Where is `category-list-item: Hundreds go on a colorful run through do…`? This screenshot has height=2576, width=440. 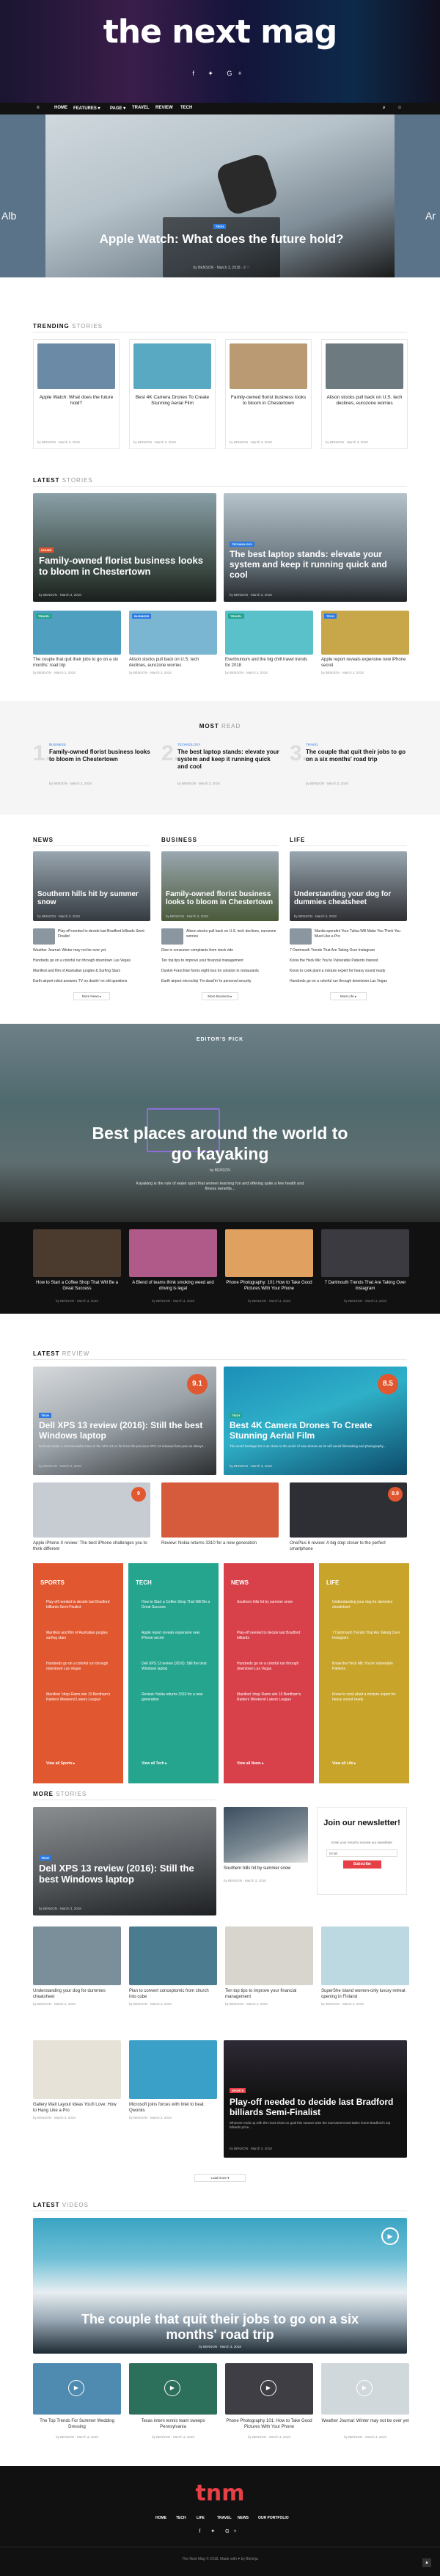 category-list-item: Hundreds go on a colorful run through do… is located at coordinates (91, 961).